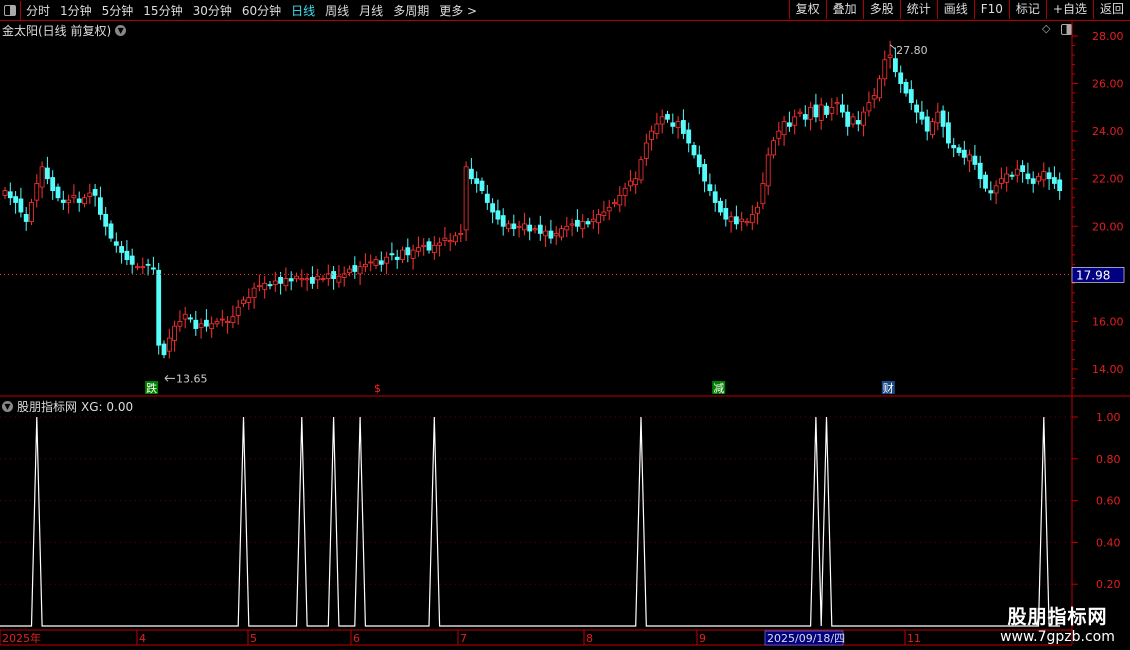 The width and height of the screenshot is (1130, 650). I want to click on min-arrow-icon, so click(169, 378).